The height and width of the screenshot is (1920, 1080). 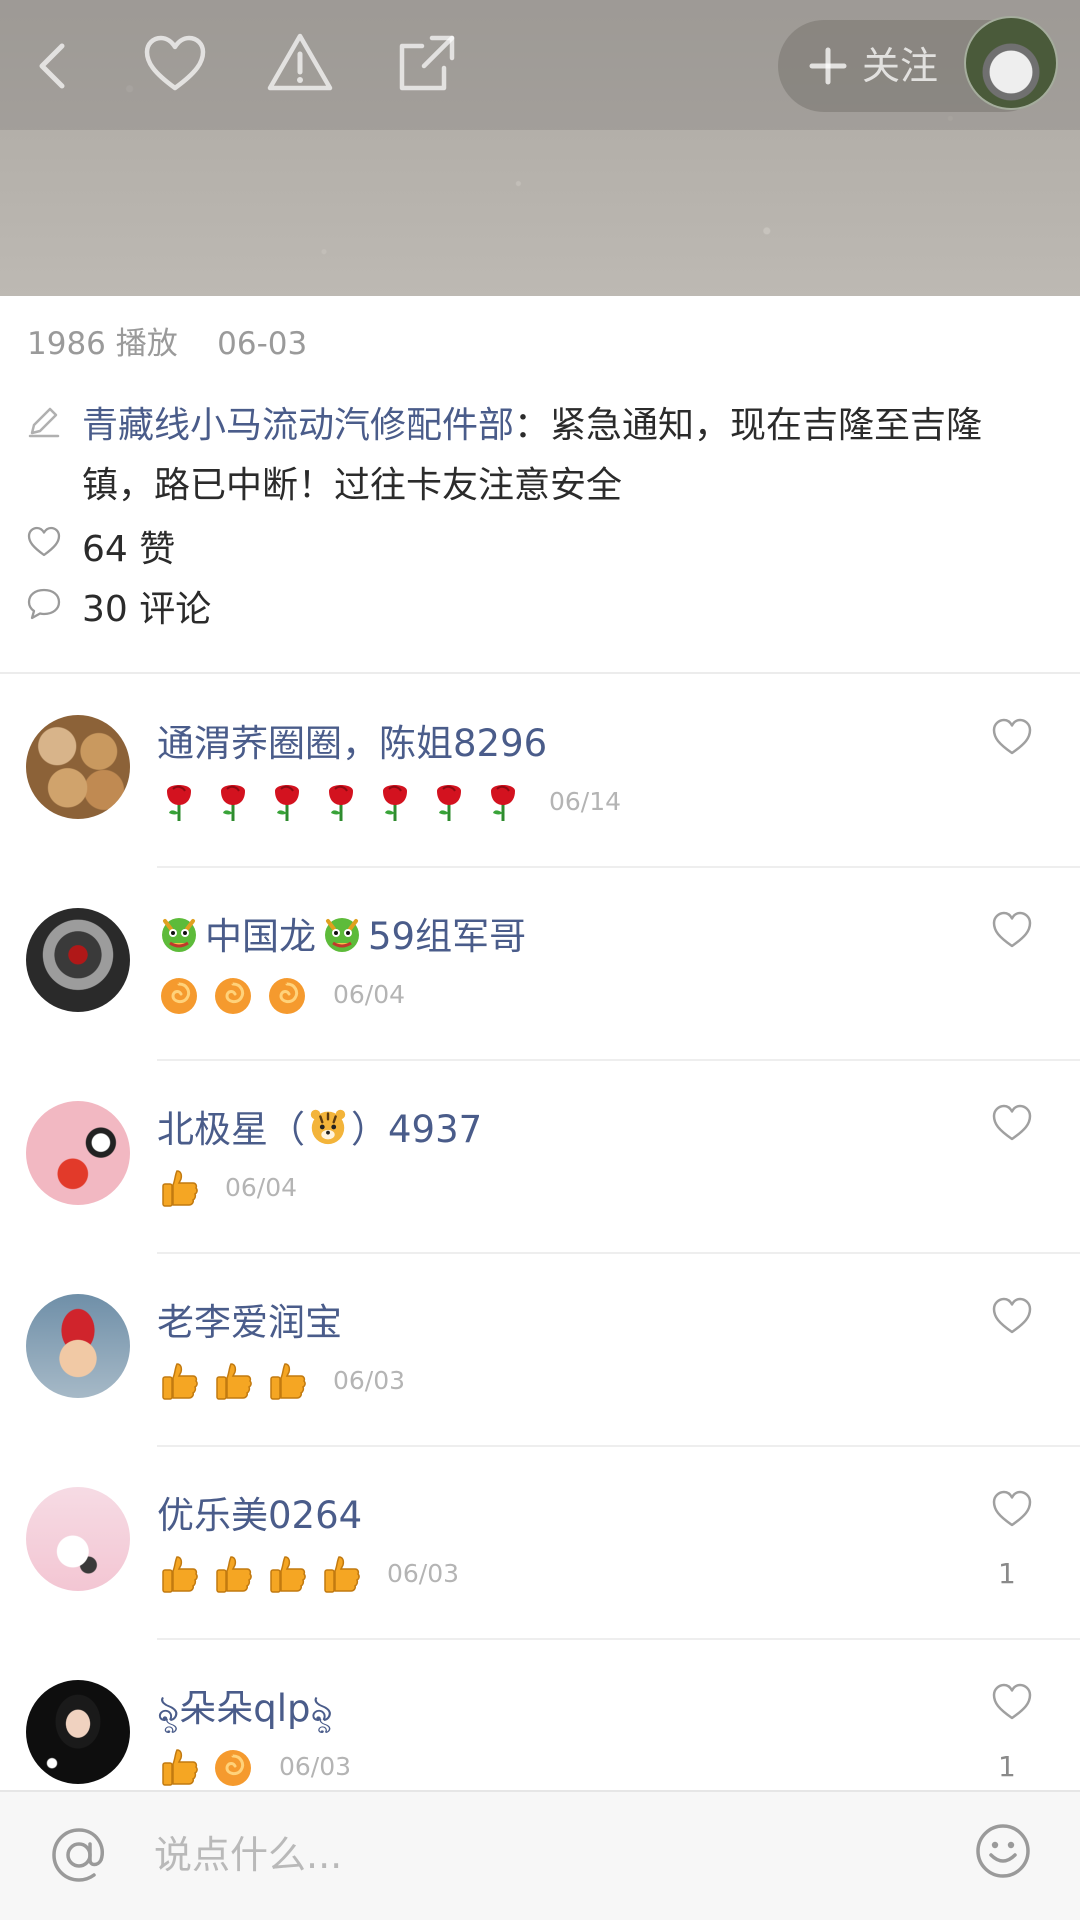 What do you see at coordinates (417, 1129) in the screenshot?
I see `commenter-name-part: ）4937` at bounding box center [417, 1129].